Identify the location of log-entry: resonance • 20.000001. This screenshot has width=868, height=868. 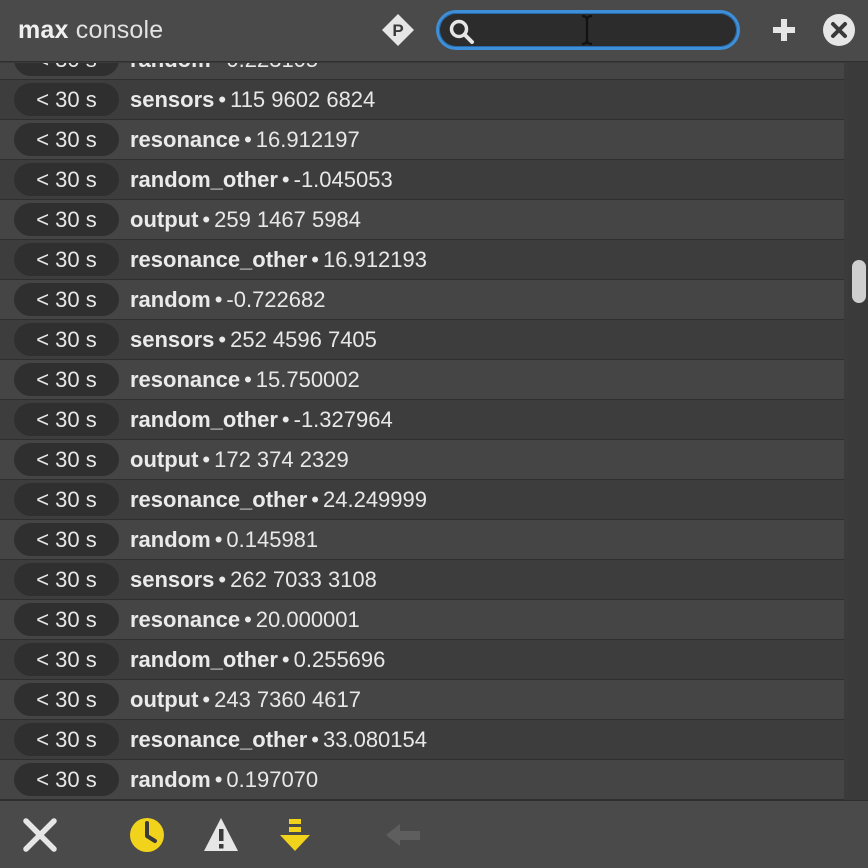
(245, 621).